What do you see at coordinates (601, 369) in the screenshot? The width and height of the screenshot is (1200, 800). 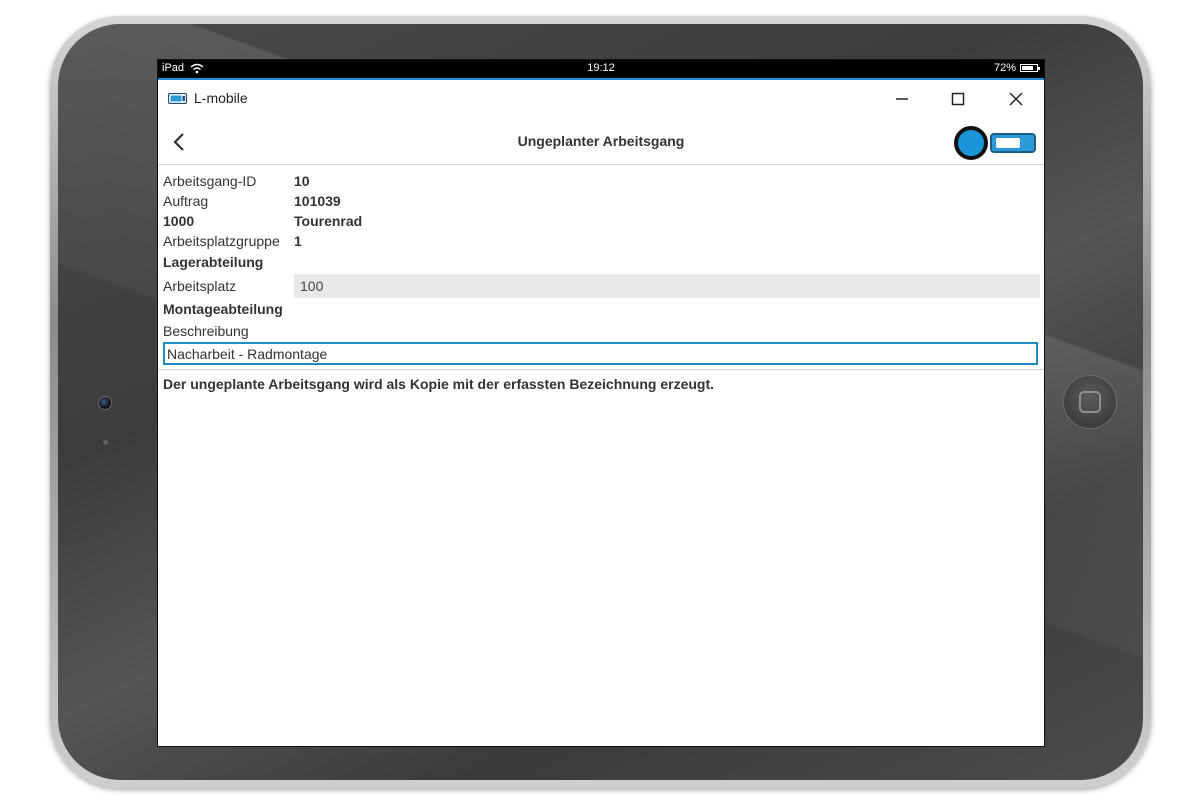 I see `divider` at bounding box center [601, 369].